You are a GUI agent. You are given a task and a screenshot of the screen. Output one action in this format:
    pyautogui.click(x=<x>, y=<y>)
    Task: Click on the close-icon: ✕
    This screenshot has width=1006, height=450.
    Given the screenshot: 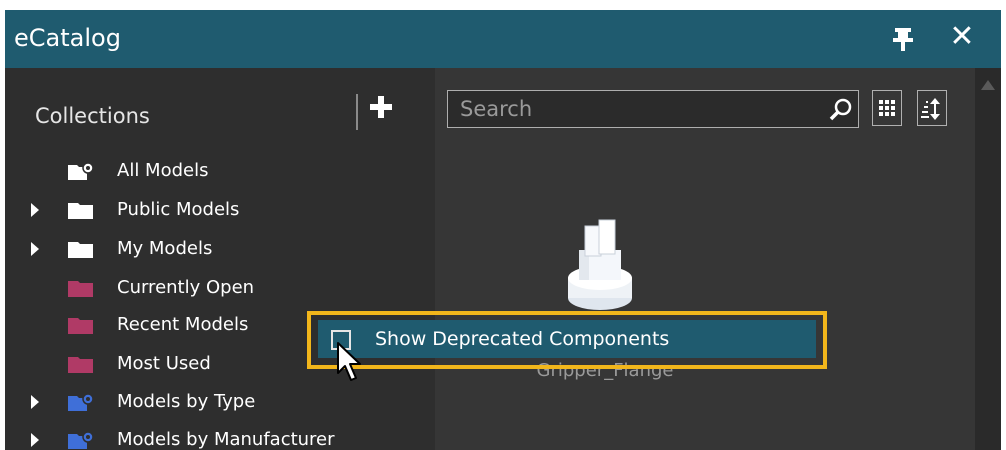 What is the action you would take?
    pyautogui.click(x=962, y=36)
    